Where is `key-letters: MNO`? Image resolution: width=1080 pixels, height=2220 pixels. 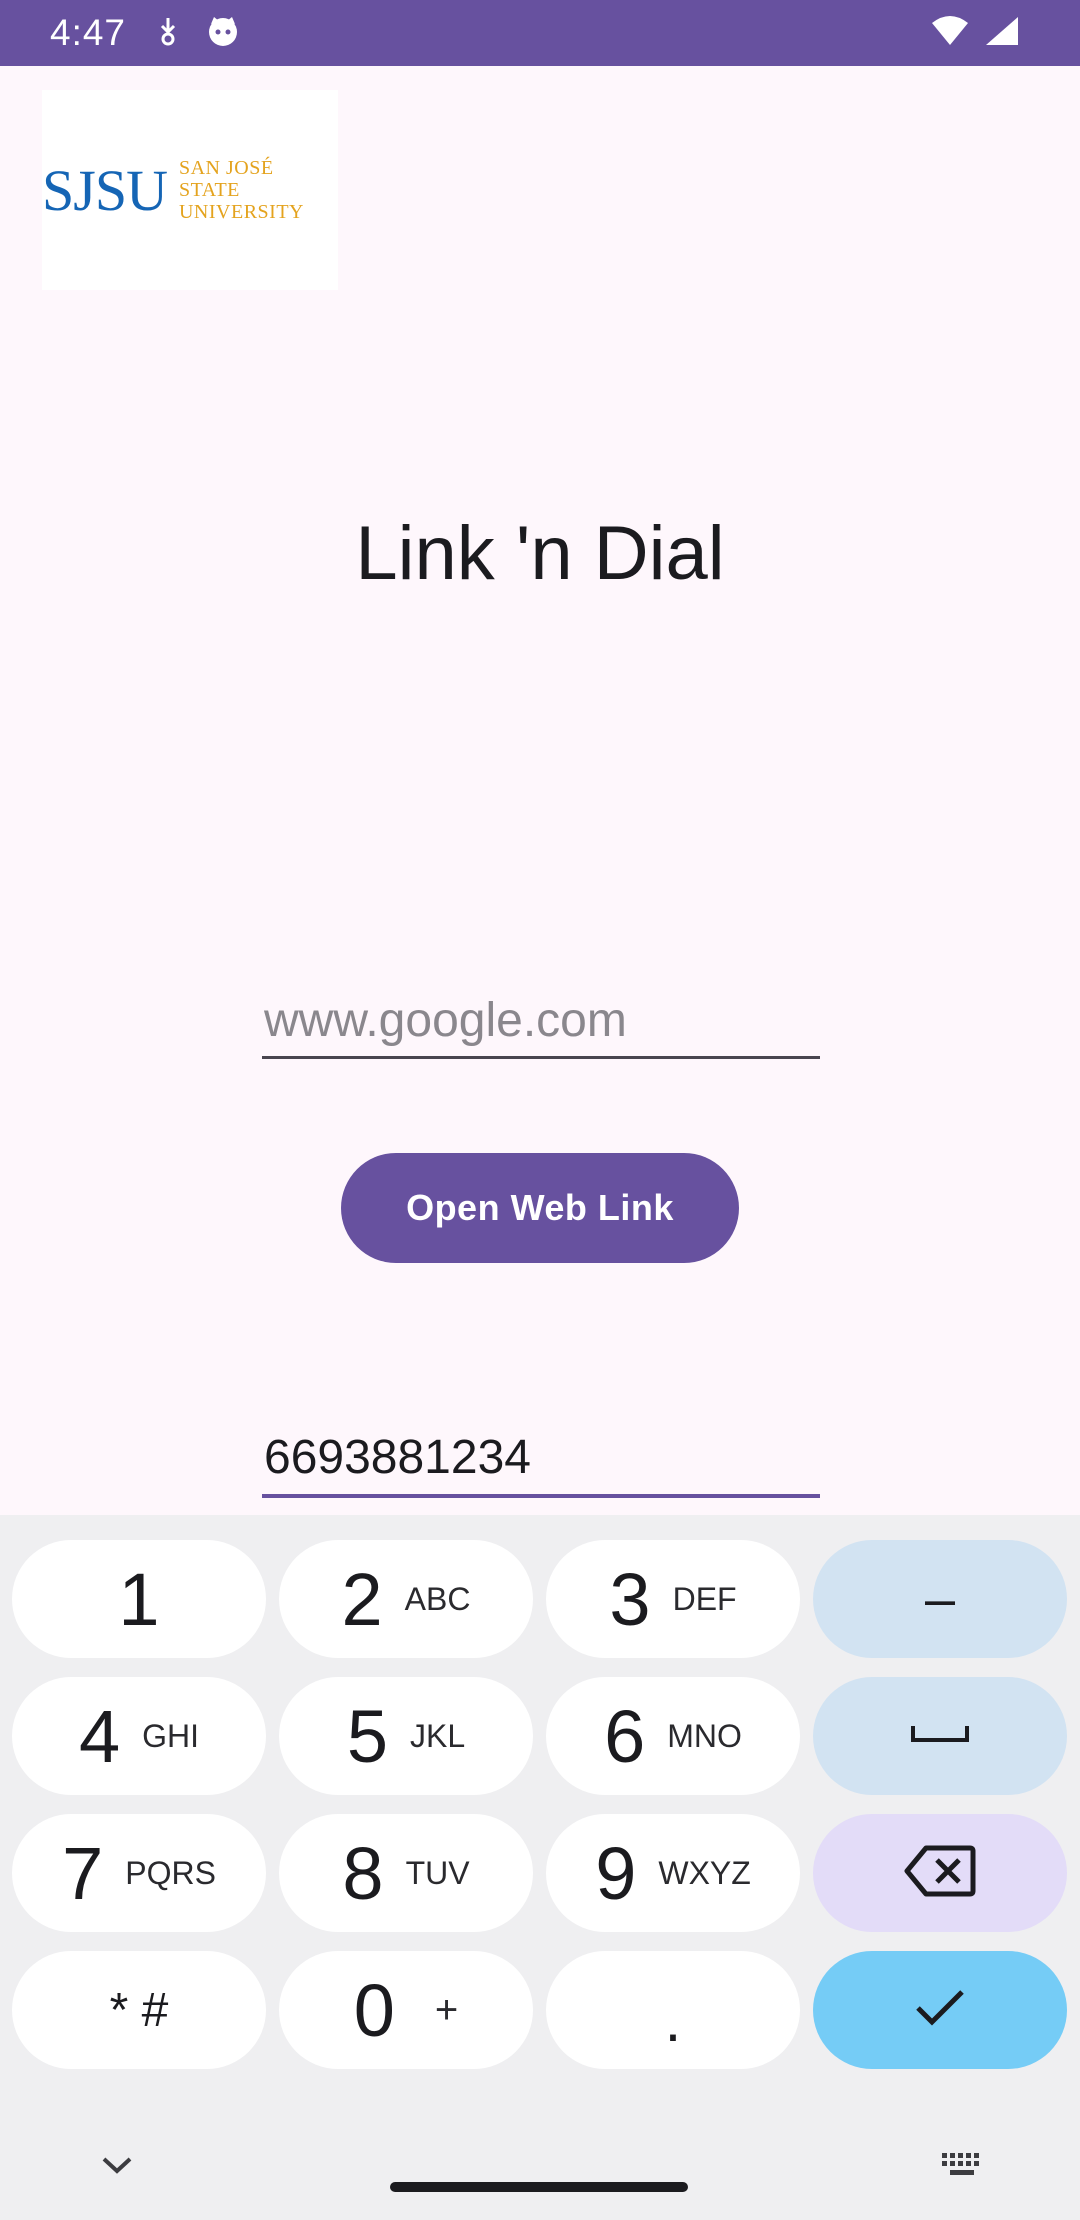 key-letters: MNO is located at coordinates (704, 1735).